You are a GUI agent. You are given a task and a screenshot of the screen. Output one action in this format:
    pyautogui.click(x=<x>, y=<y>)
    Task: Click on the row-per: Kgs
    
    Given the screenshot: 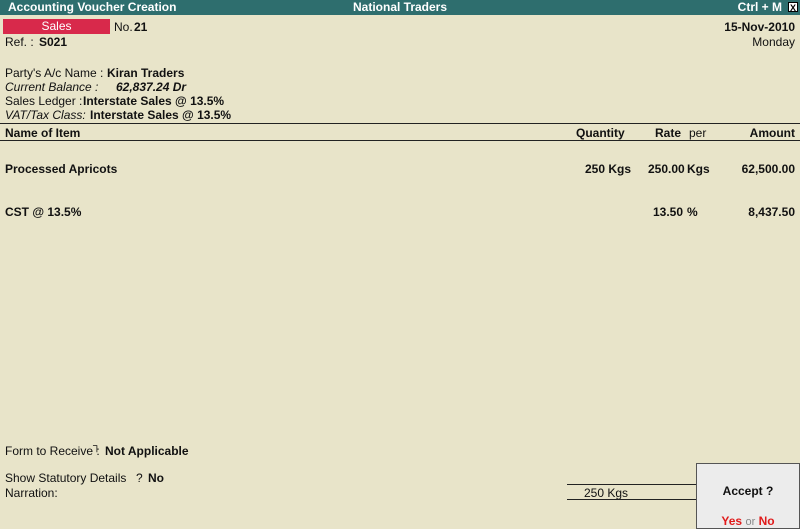 What is the action you would take?
    pyautogui.click(x=698, y=169)
    